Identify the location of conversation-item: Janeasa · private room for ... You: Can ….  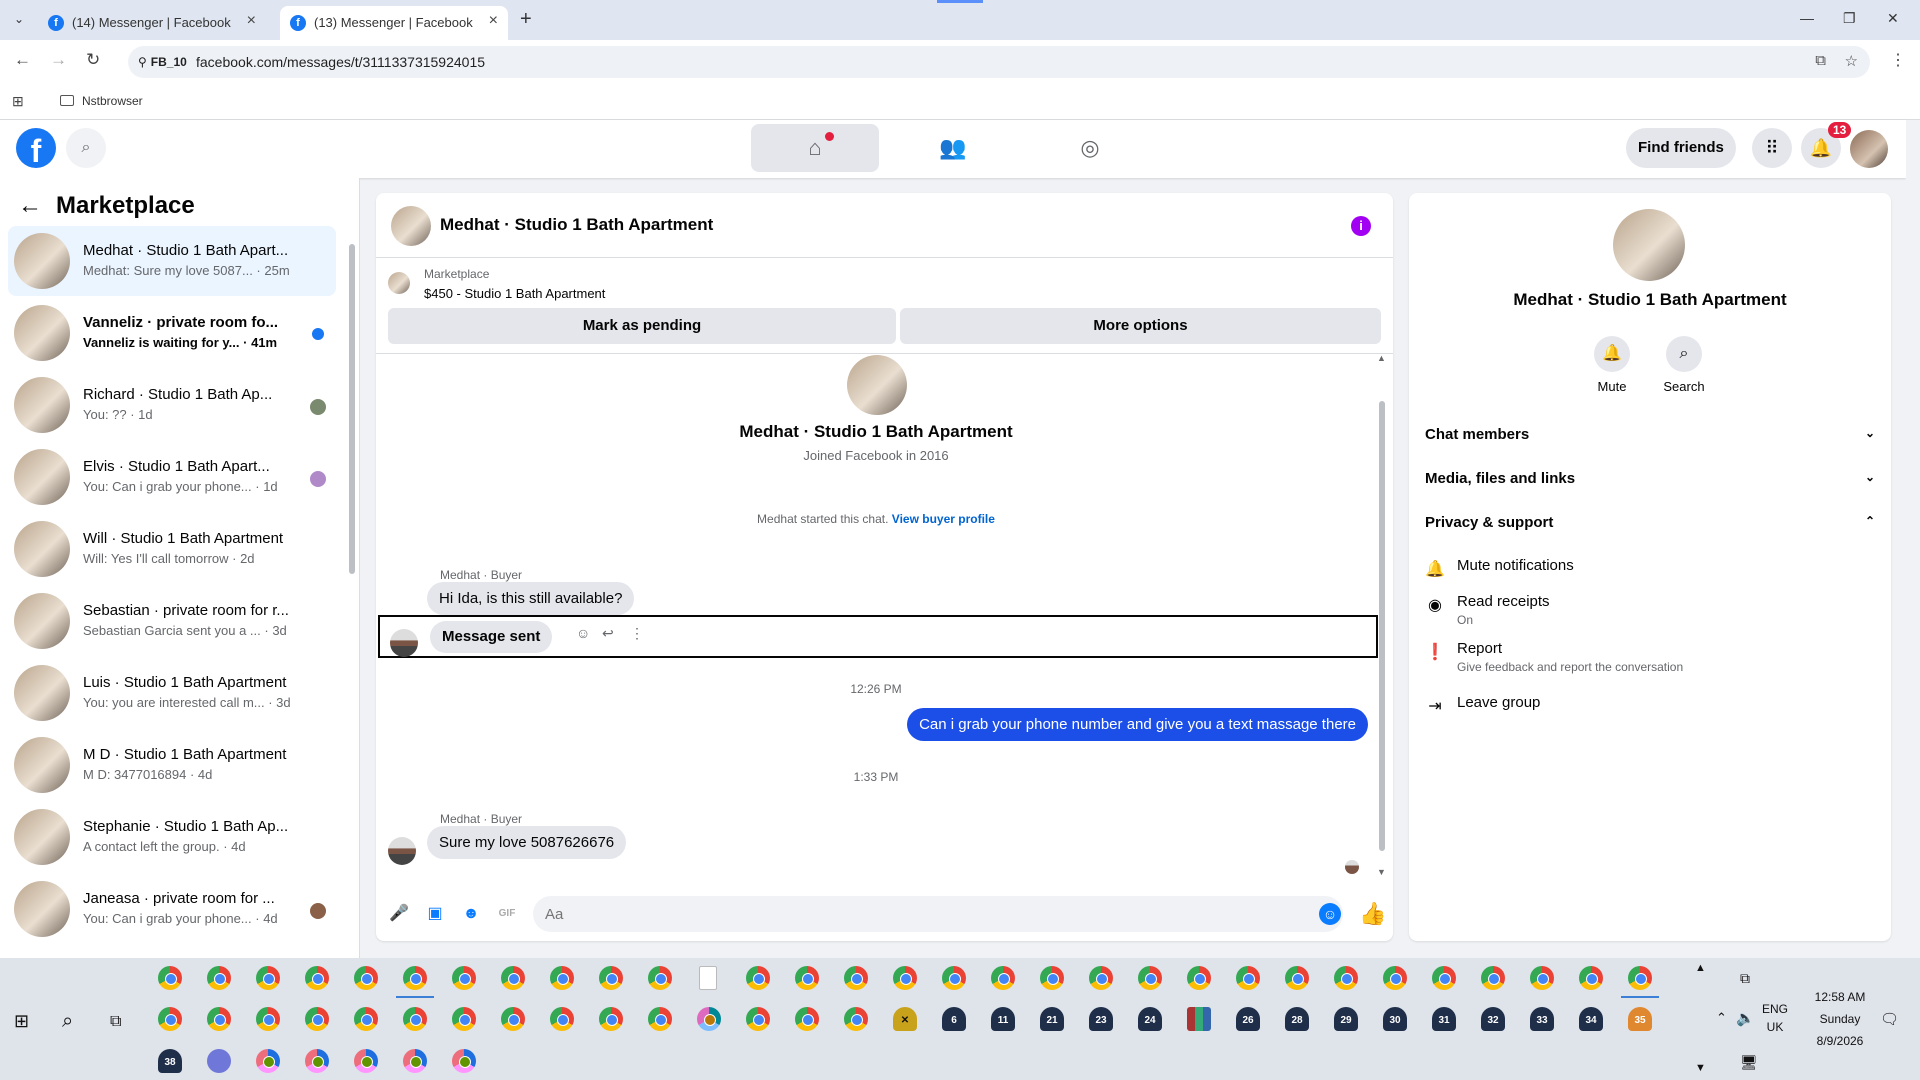
(172, 909).